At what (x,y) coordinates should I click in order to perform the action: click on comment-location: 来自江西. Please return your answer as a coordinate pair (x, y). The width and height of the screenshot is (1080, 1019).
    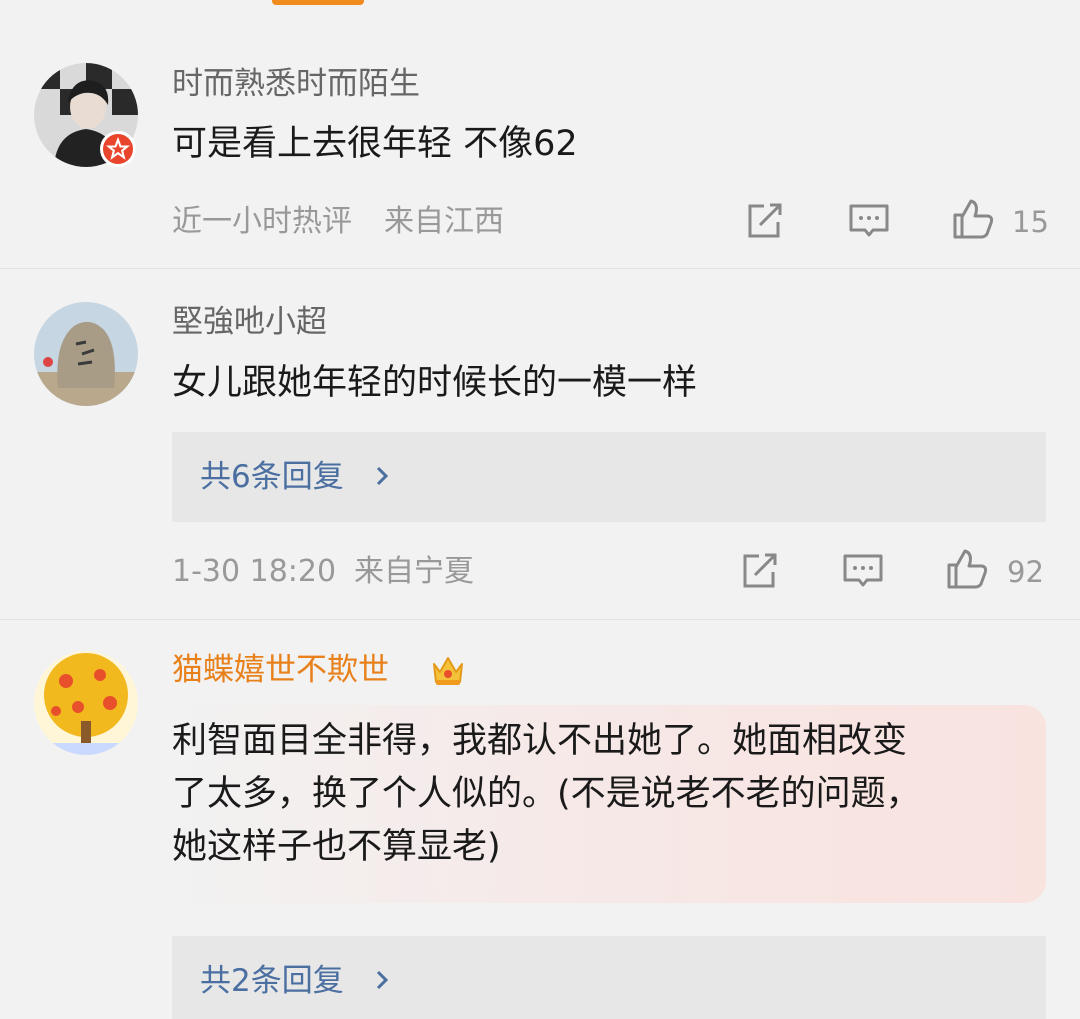
    Looking at the image, I should click on (444, 221).